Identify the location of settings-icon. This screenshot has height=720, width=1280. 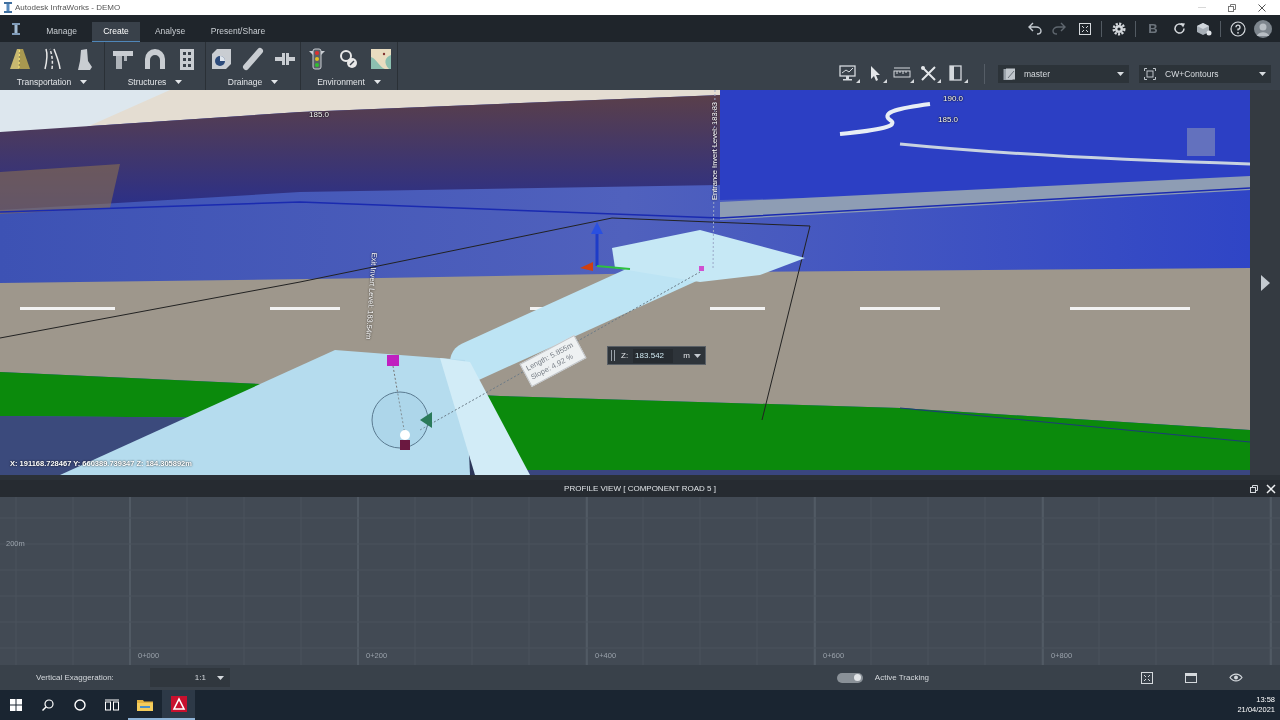
(1119, 28).